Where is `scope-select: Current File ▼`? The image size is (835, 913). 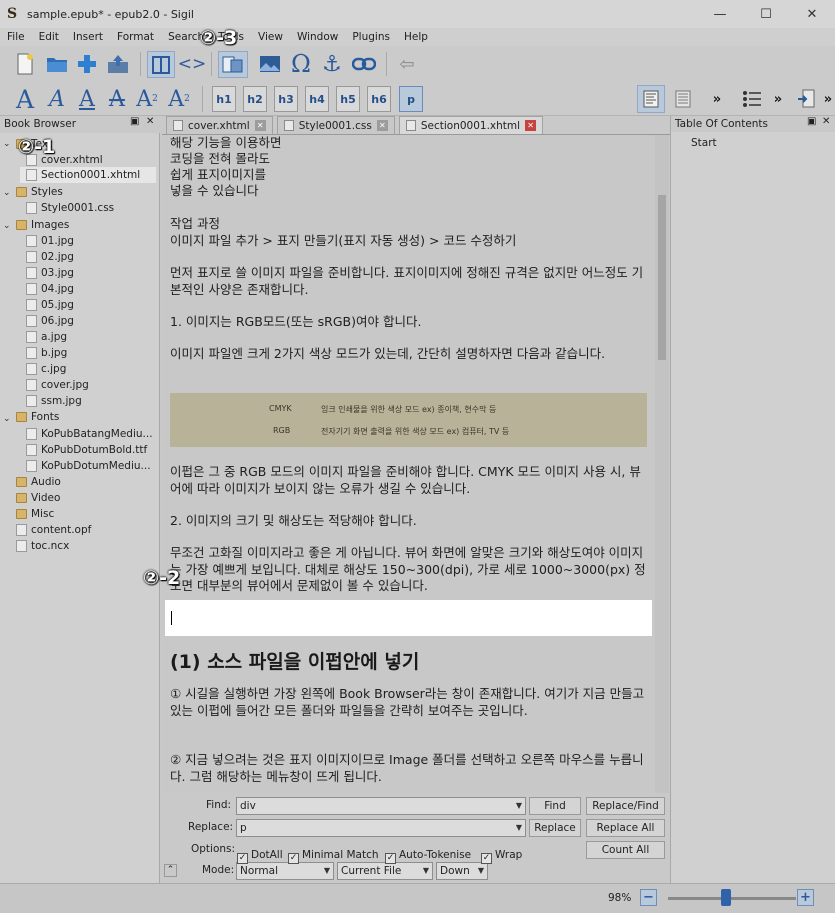
scope-select: Current File ▼ is located at coordinates (385, 871).